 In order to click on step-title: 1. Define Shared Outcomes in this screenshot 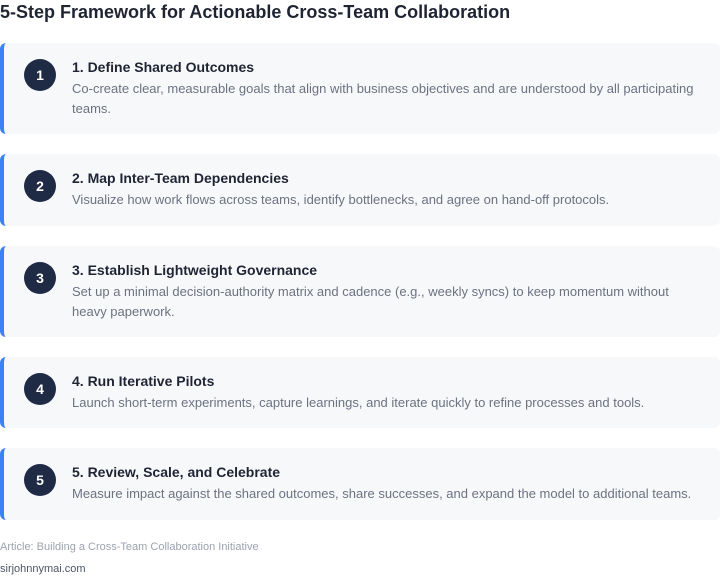, I will do `click(163, 67)`.